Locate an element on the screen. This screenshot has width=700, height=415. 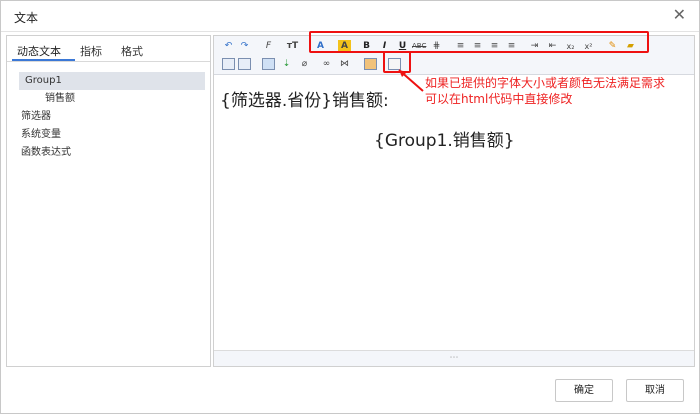
annotation-note: 如果已提供的字体大小或者颜色无法满足需求 可以在html代码中直接修改 is located at coordinates (545, 91).